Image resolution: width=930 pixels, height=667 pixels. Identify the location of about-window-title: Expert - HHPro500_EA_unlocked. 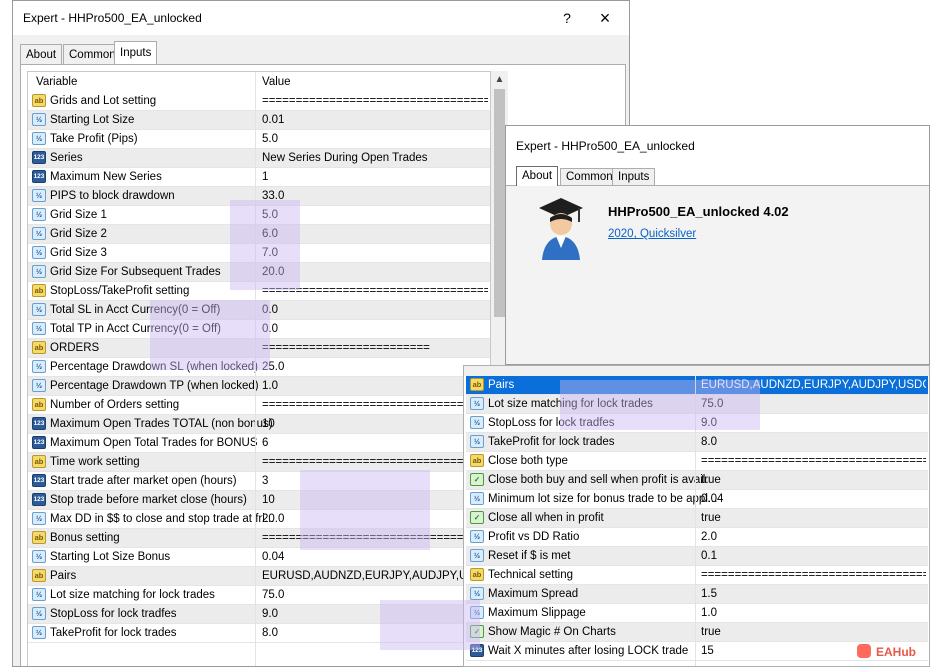
(605, 146).